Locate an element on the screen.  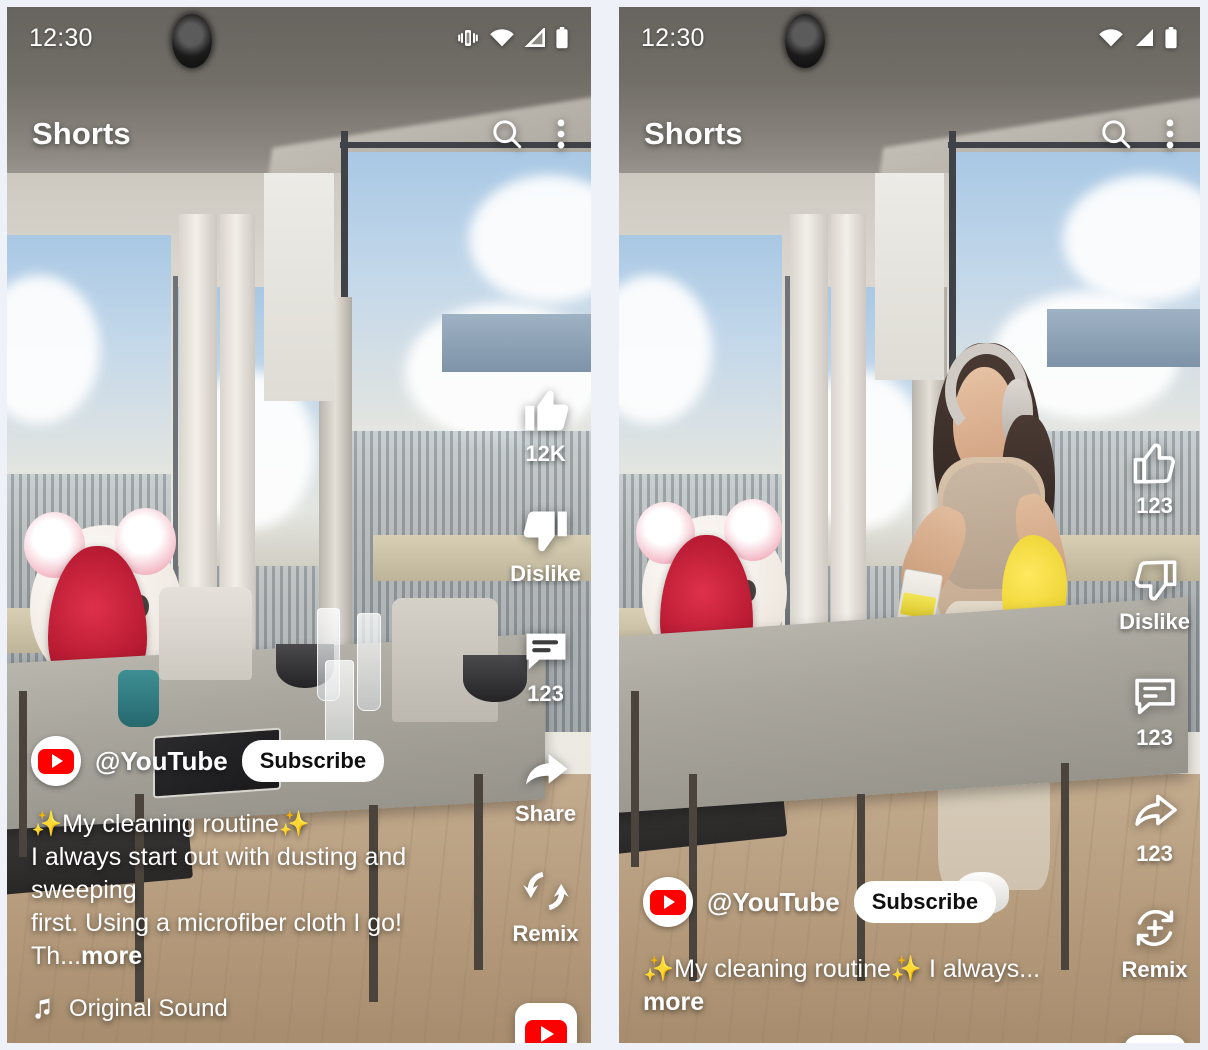
share-count: 123 is located at coordinates (1154, 853).